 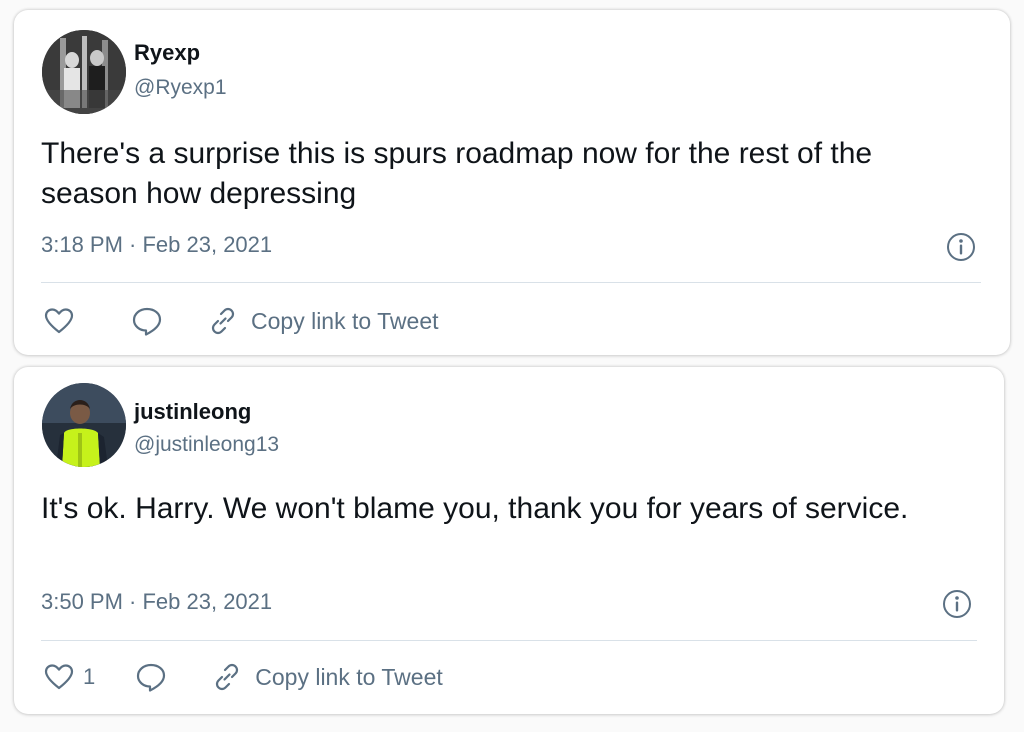 What do you see at coordinates (192, 412) in the screenshot?
I see `display-name: justinleong` at bounding box center [192, 412].